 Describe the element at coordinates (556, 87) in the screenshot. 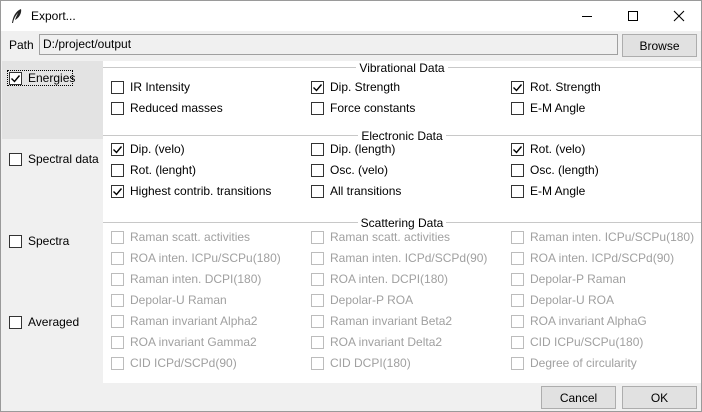

I see `rot-strength-checkbox: Rot. Strength` at that location.